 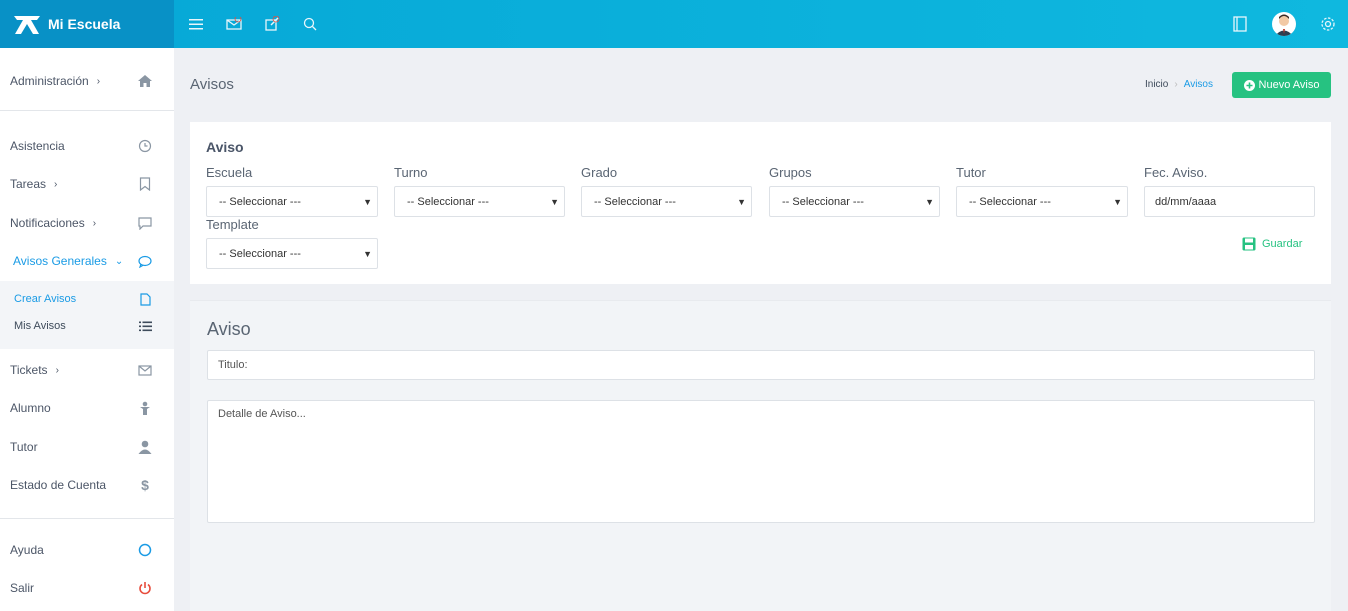 I want to click on search-icon, so click(x=310, y=24).